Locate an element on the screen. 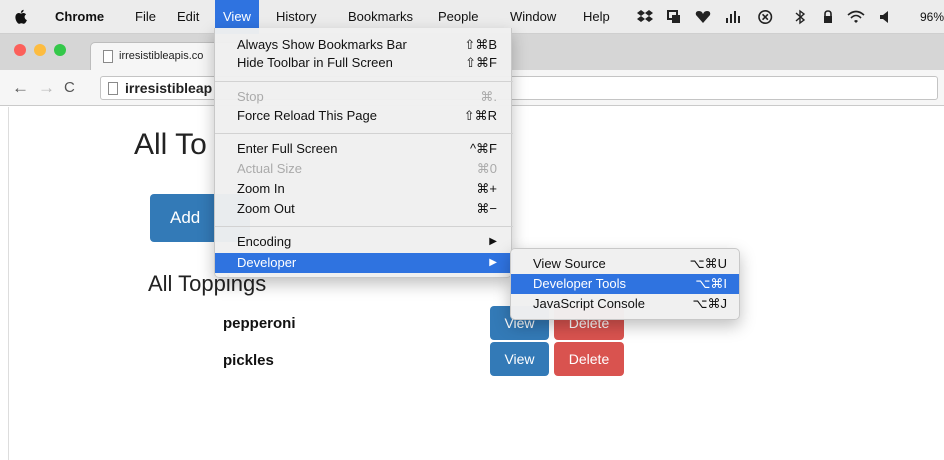 The height and width of the screenshot is (460, 944). menu-item-label: JavaScript Console is located at coordinates (589, 303).